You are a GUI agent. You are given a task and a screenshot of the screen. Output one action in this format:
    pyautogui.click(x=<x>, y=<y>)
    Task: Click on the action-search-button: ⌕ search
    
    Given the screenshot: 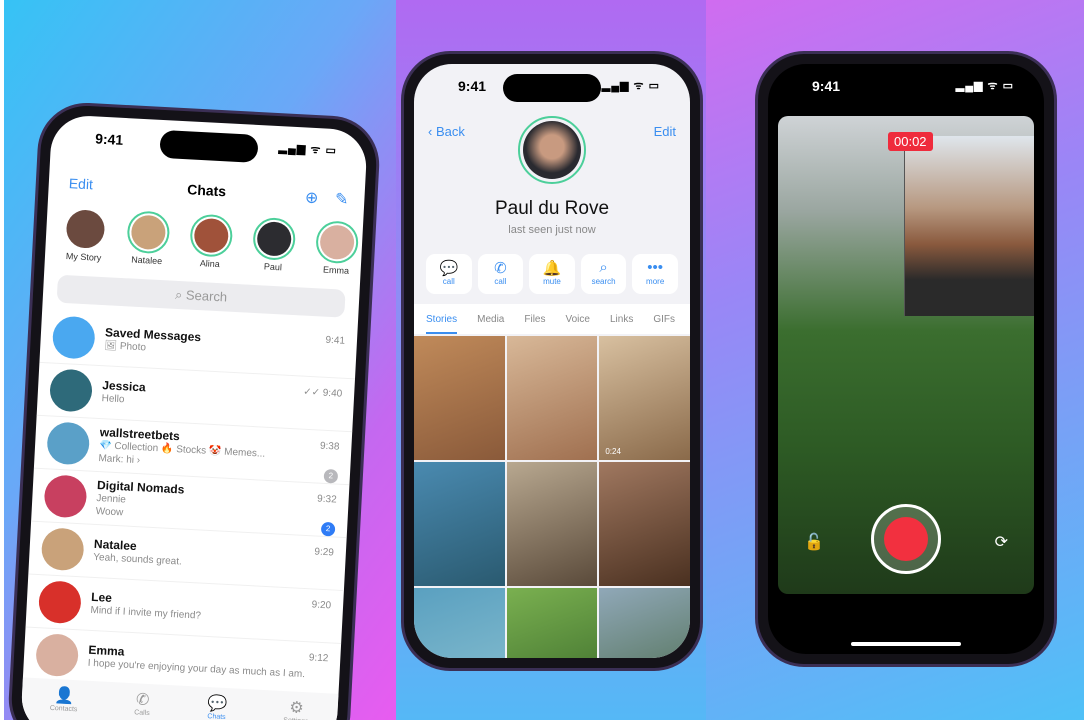 What is the action you would take?
    pyautogui.click(x=603, y=274)
    